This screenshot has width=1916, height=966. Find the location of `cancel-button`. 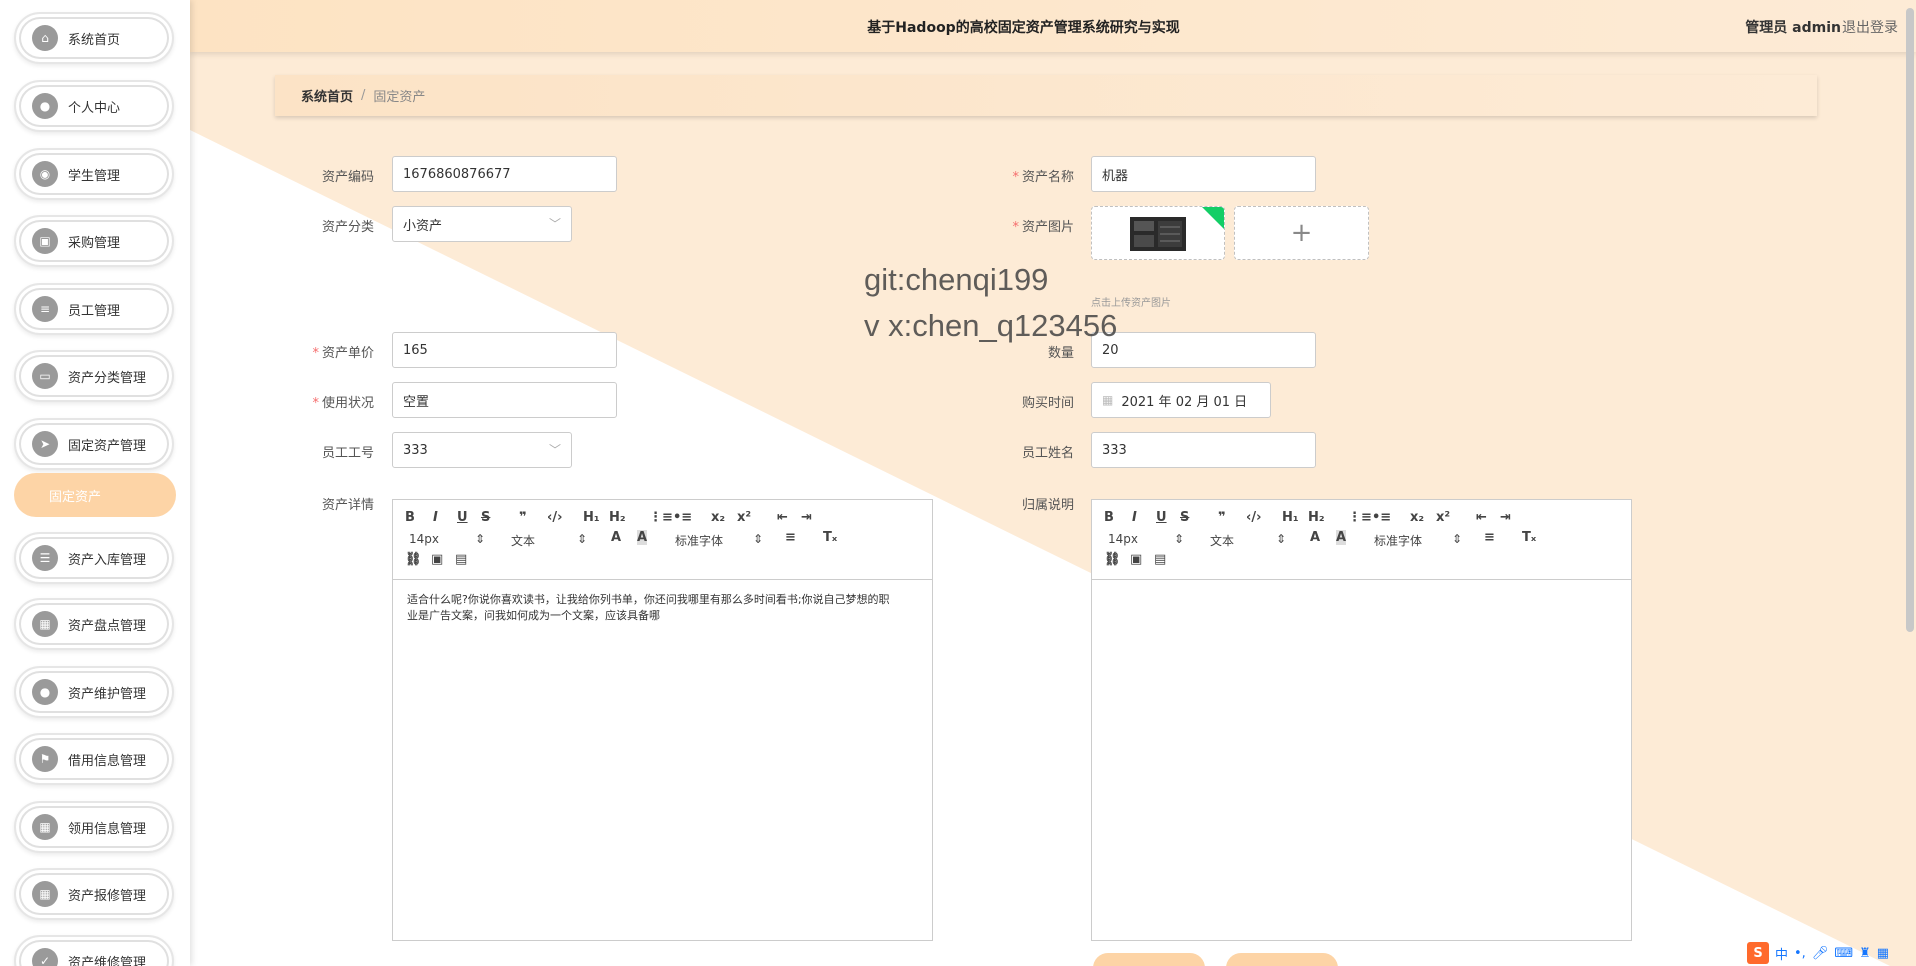

cancel-button is located at coordinates (1282, 959).